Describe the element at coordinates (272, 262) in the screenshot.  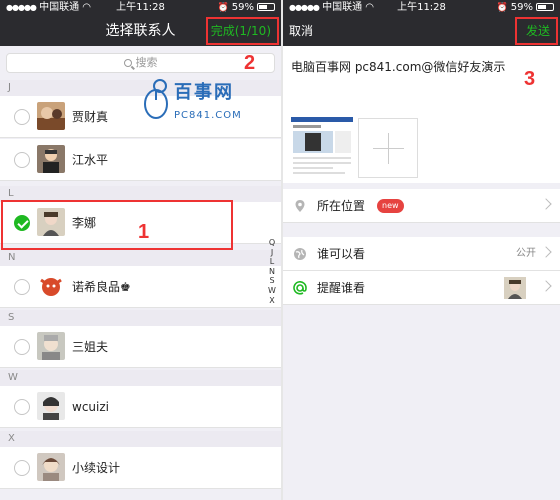
I see `index-letter: L` at that location.